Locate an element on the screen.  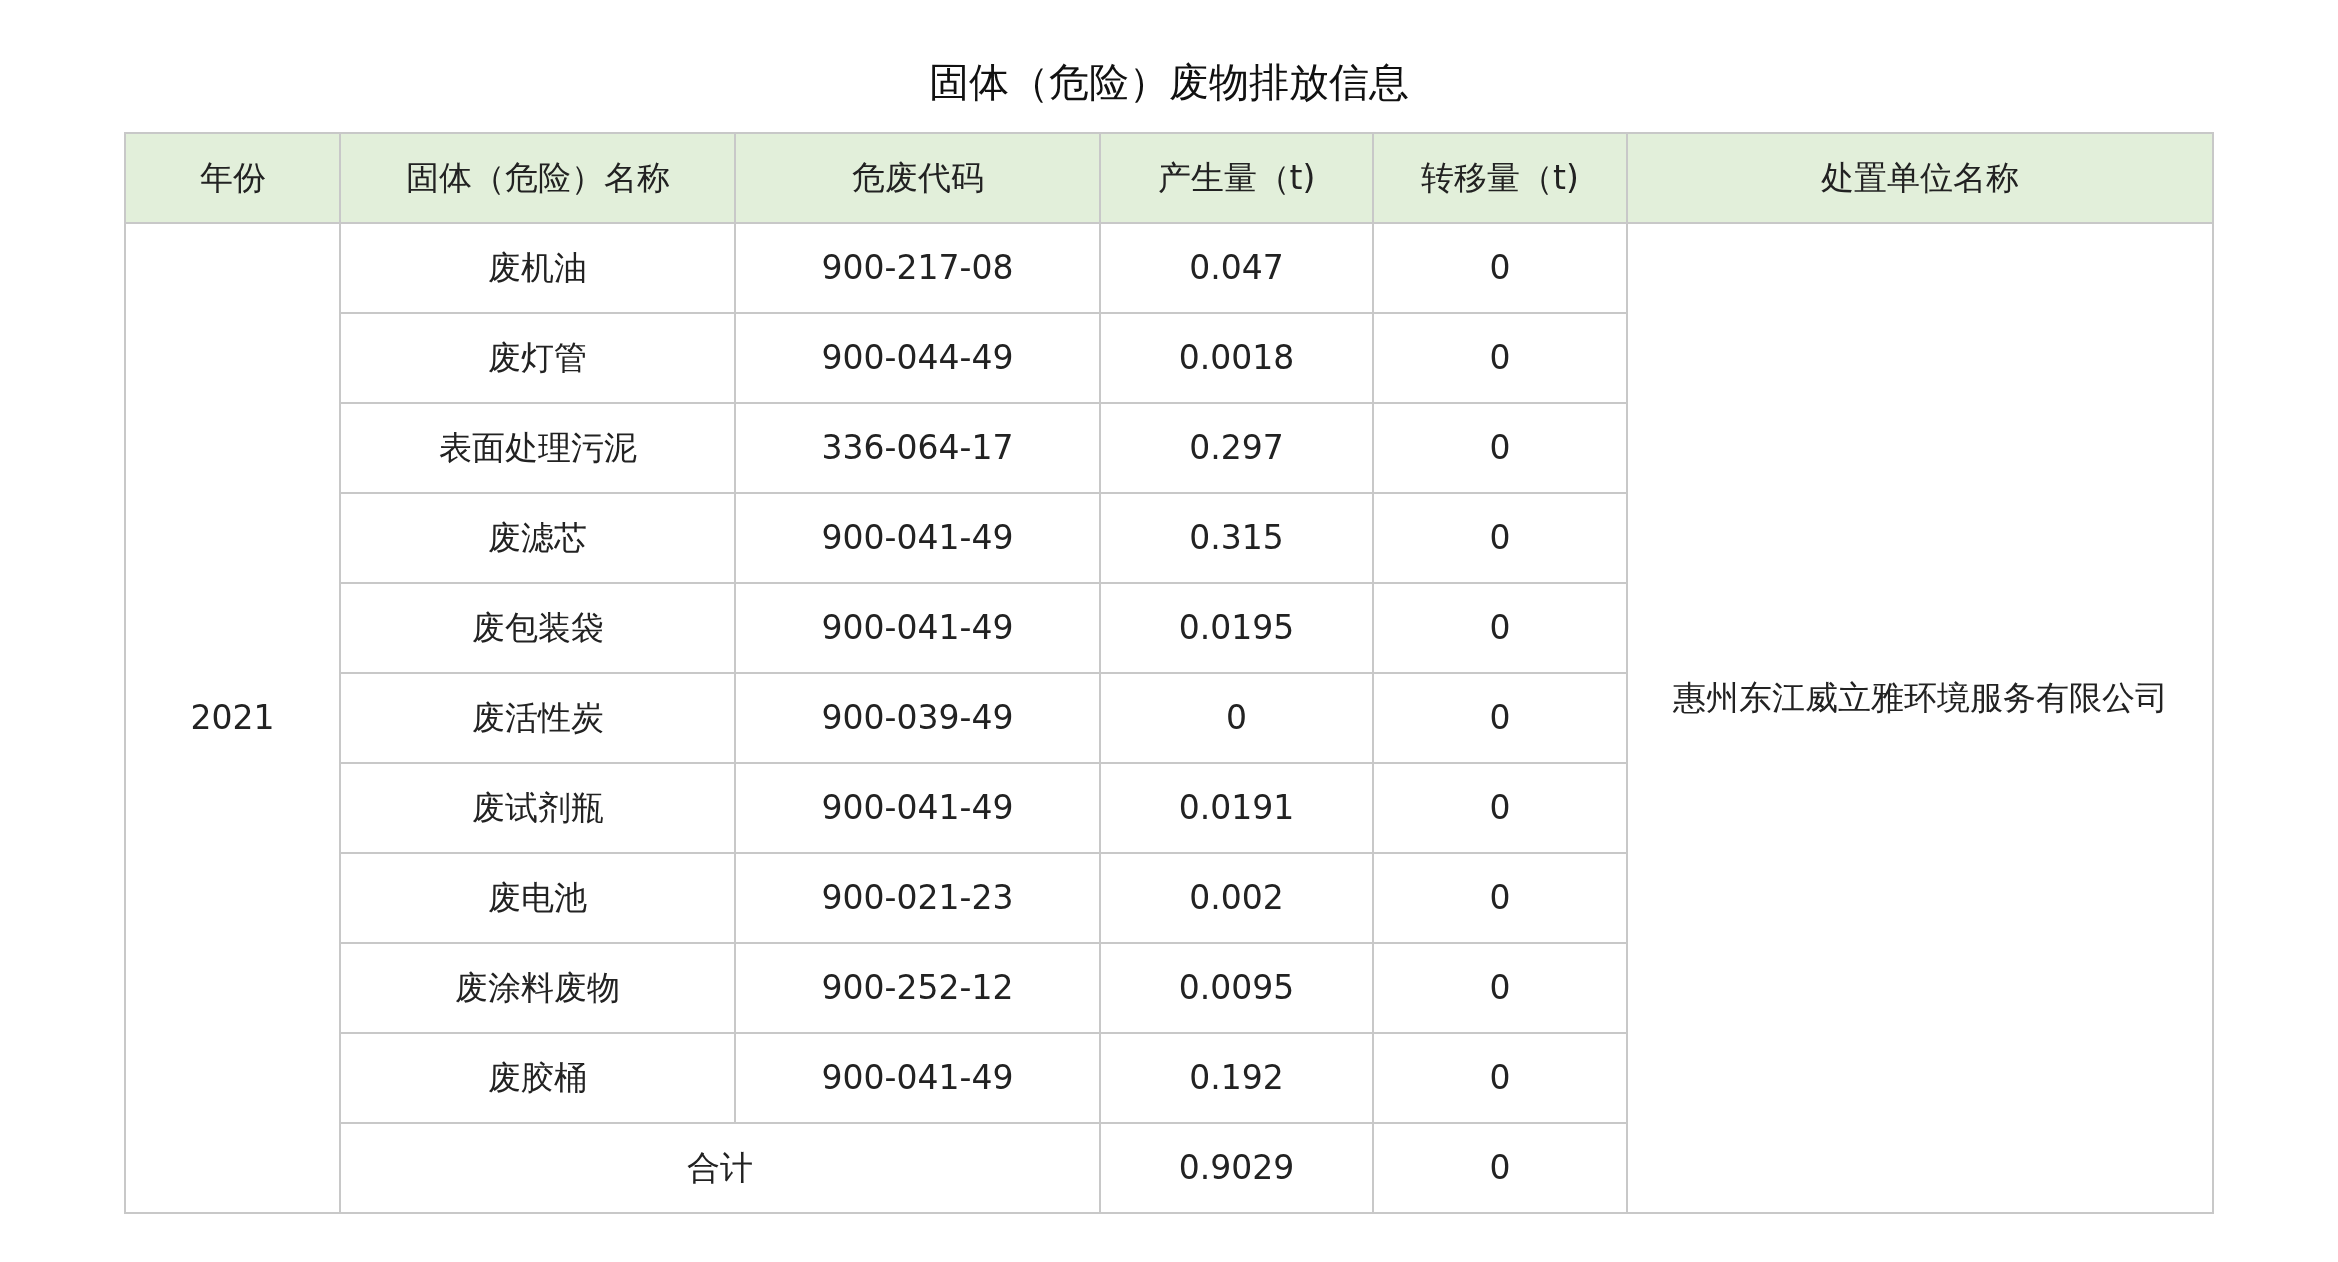
table-title: 固体（危险）废物排放信息 is located at coordinates (1169, 82).